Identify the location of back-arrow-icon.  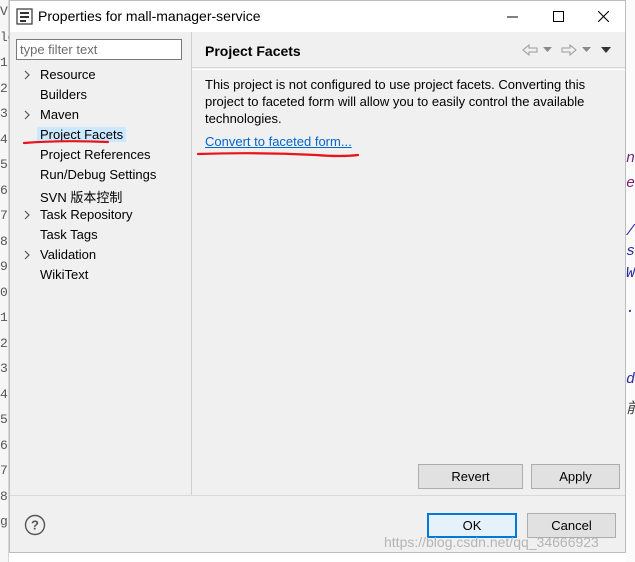
(530, 50).